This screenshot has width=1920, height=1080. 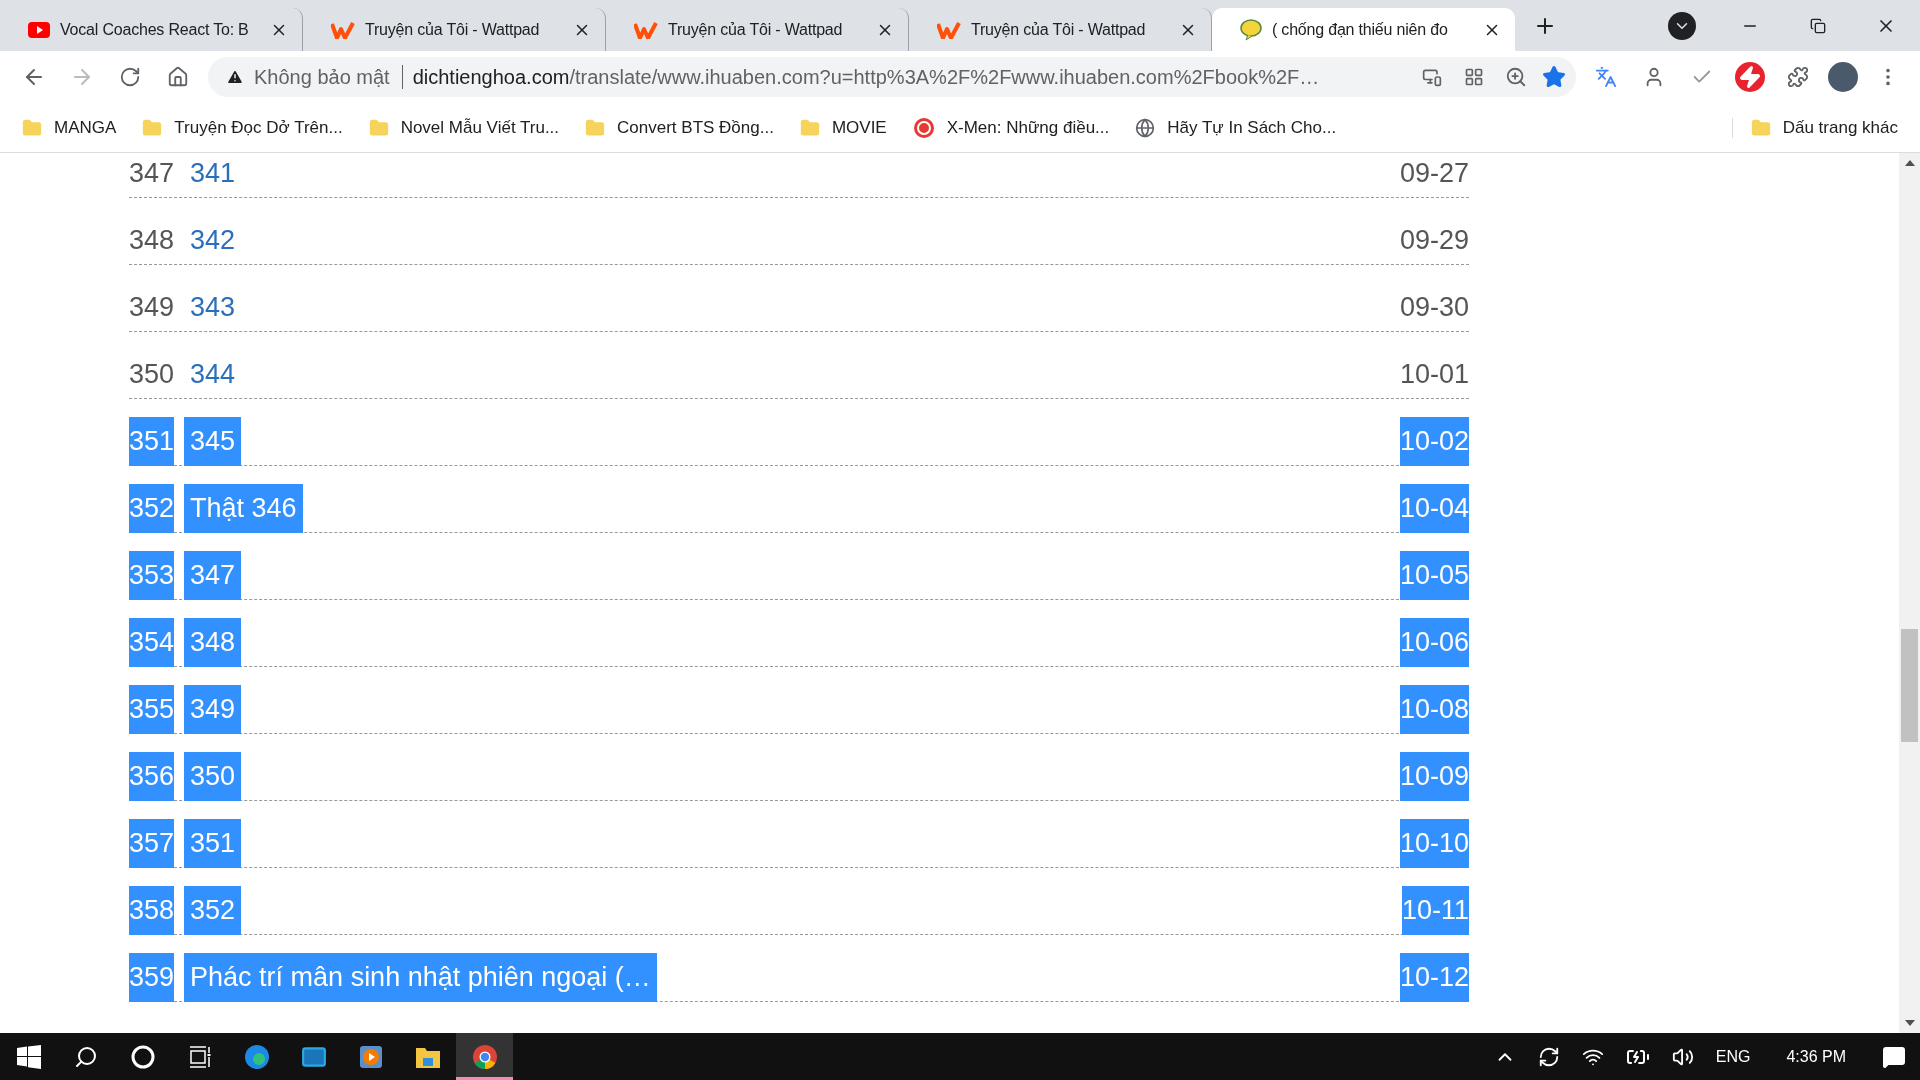 I want to click on site-logo-icon, so click(x=923, y=127).